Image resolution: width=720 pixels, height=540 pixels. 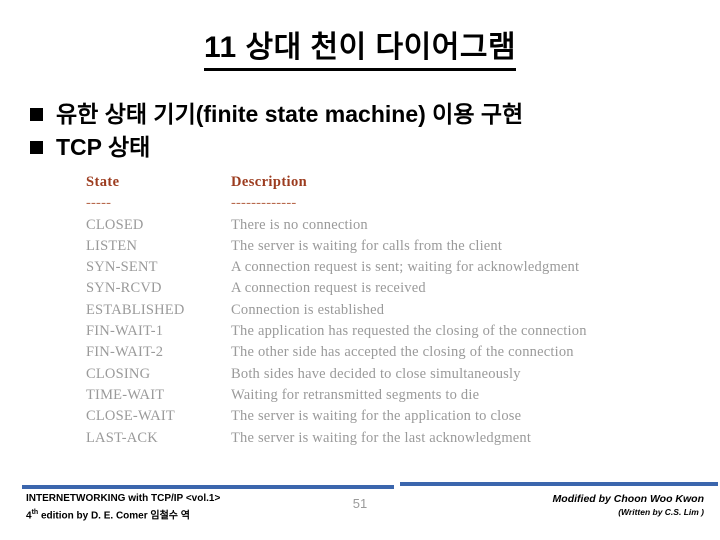 I want to click on cell-state: FIN-WAIT-2, so click(x=125, y=352).